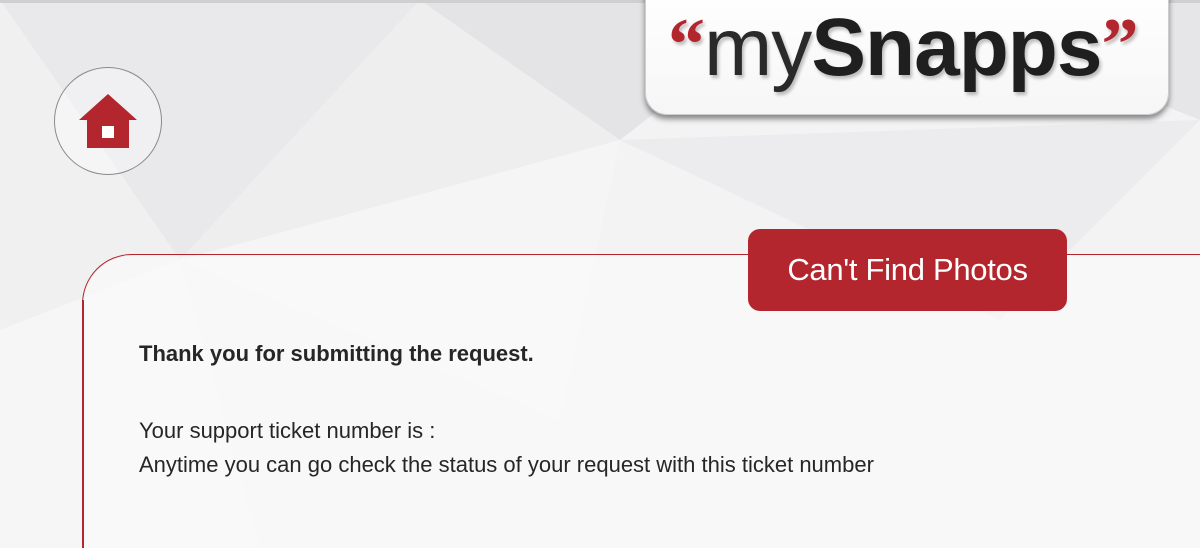 Image resolution: width=1200 pixels, height=548 pixels. I want to click on logo: “mySnapps”, so click(907, 57).